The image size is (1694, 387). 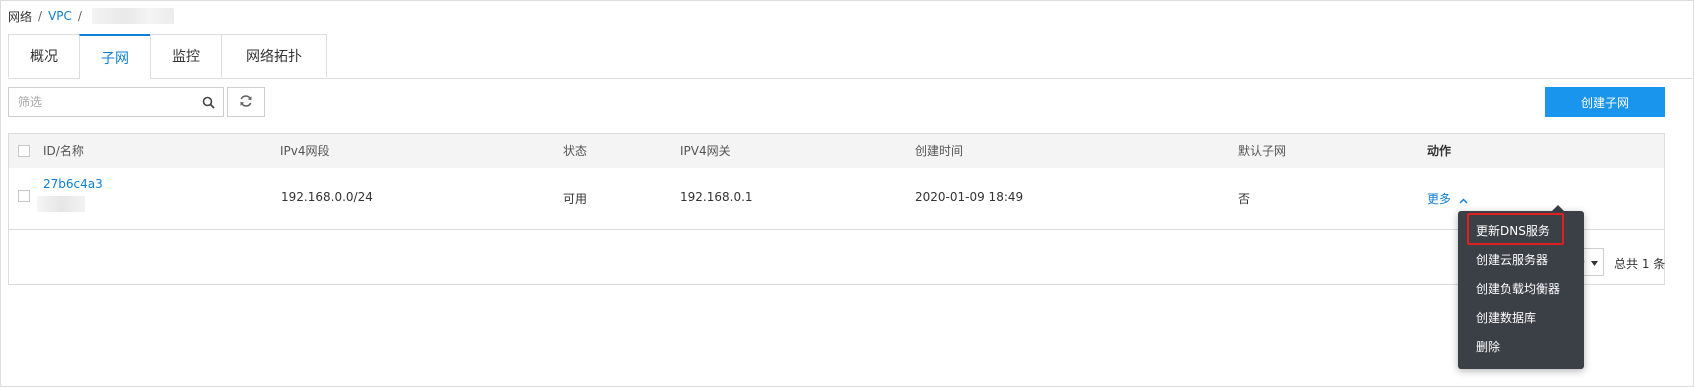 What do you see at coordinates (208, 102) in the screenshot?
I see `search-icon` at bounding box center [208, 102].